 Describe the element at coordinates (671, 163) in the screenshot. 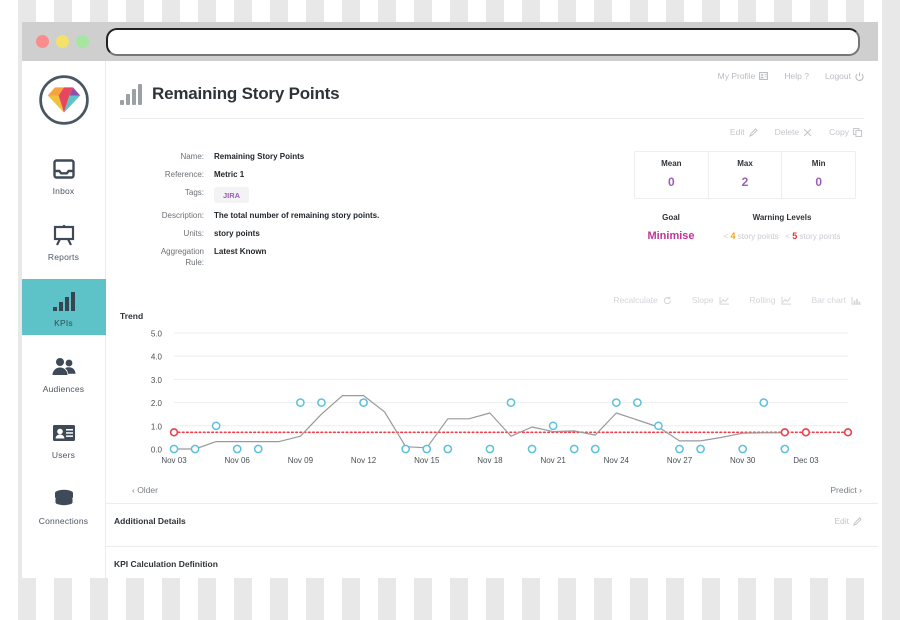

I see `stat-label: Mean` at that location.